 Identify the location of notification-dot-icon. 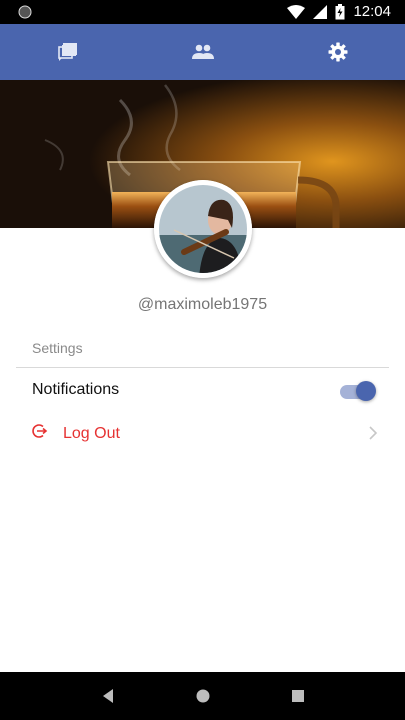
(25, 12).